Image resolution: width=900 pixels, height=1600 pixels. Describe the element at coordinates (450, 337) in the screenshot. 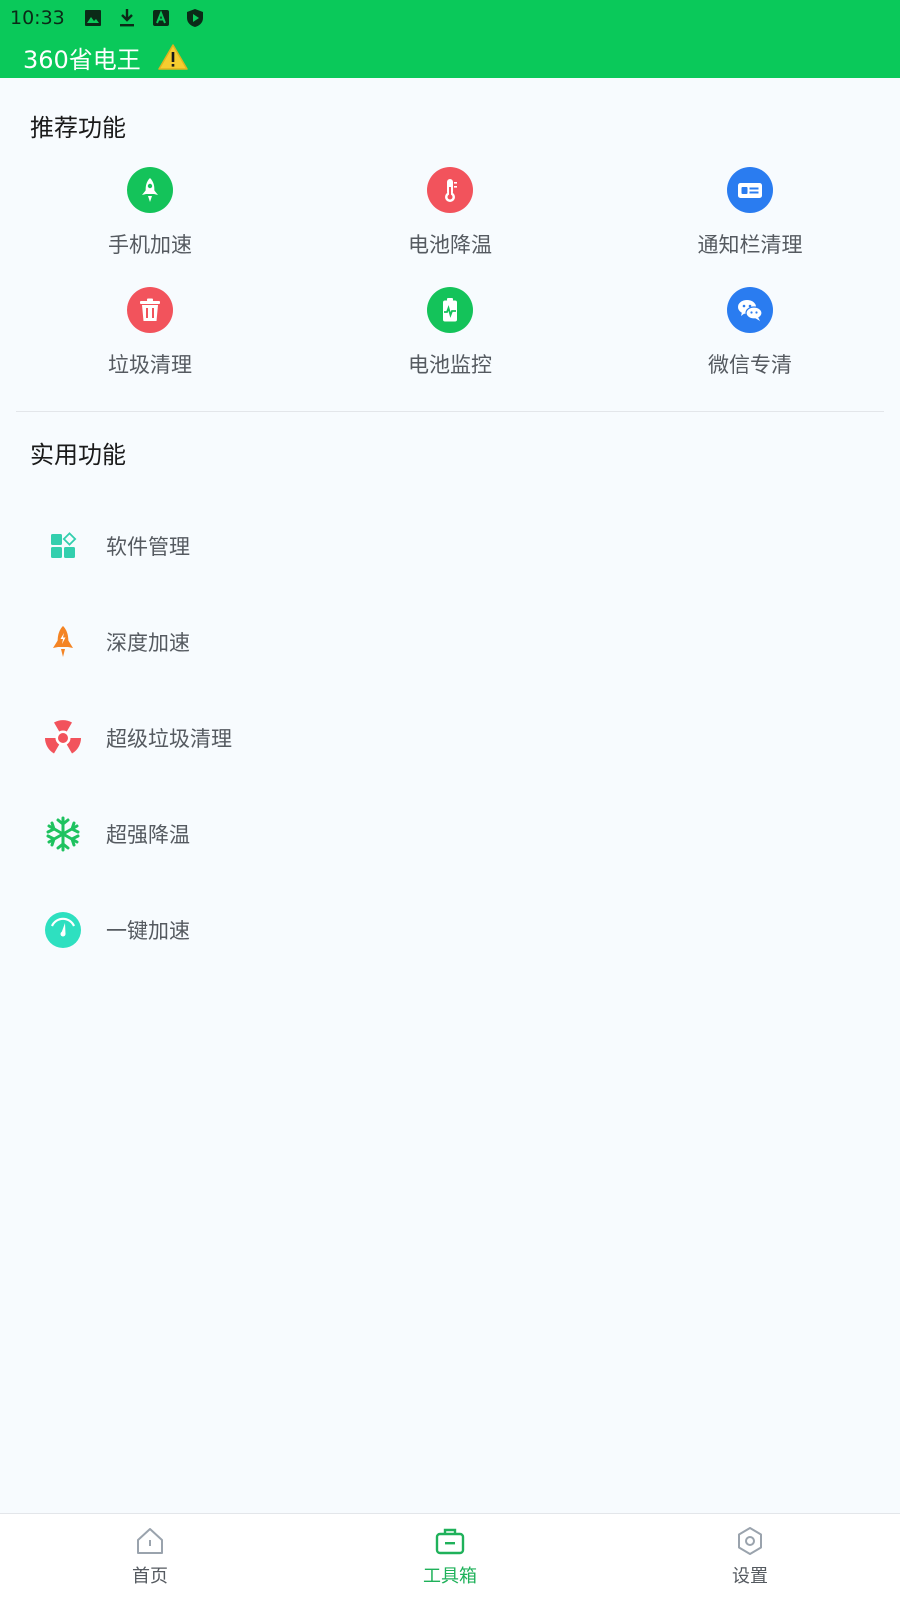

I see `rec-item-battery-monitor: 电池监控` at that location.